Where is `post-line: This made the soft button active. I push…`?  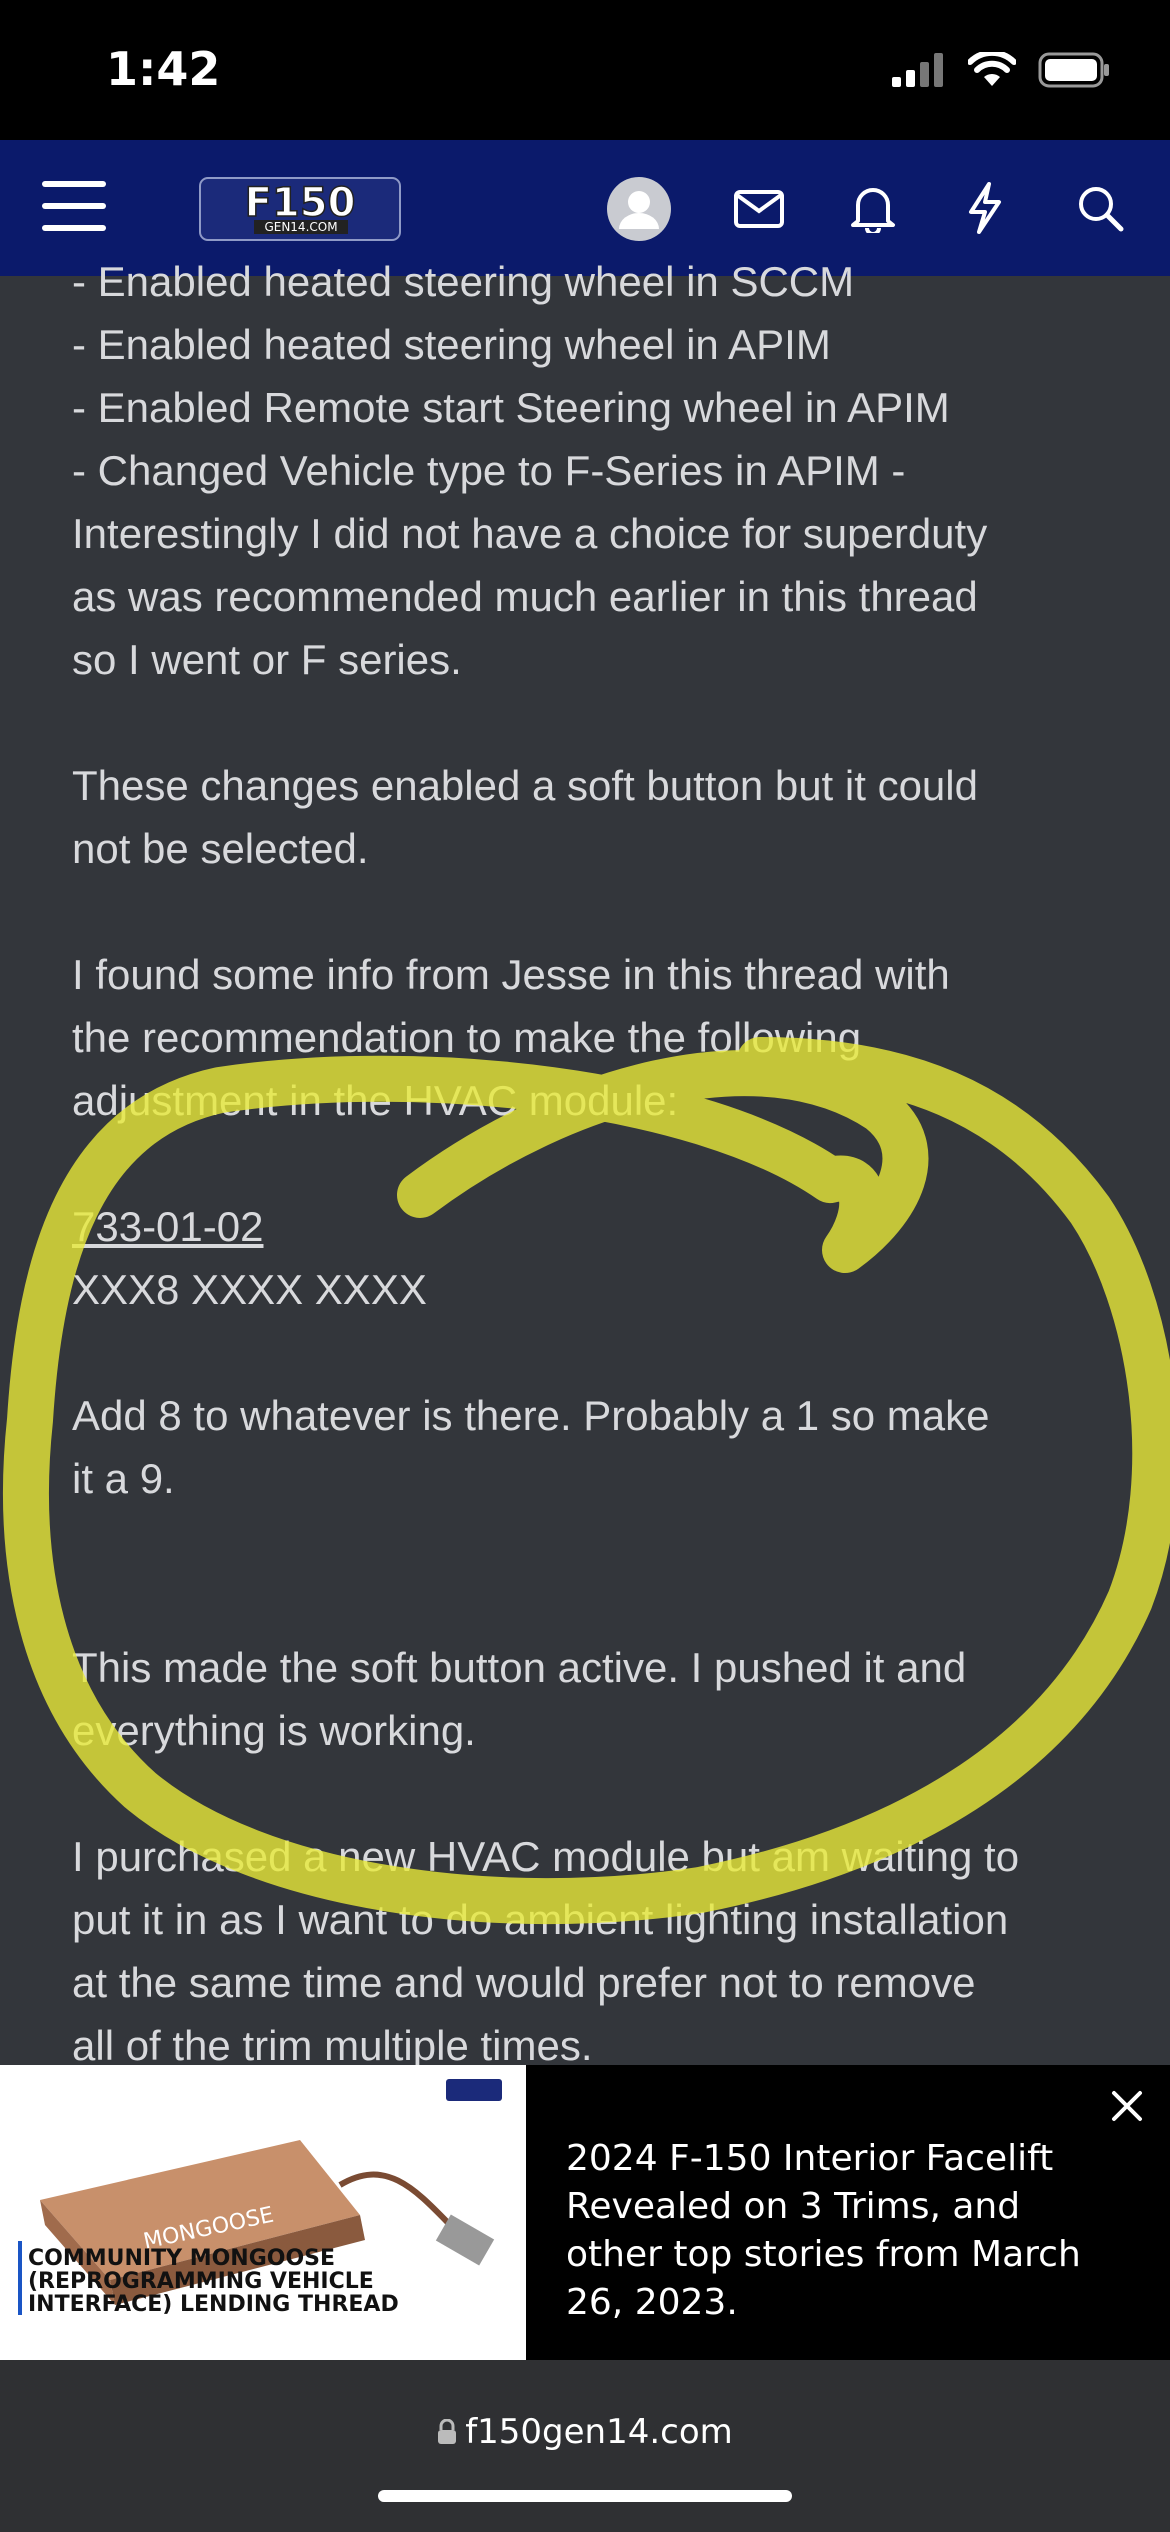 post-line: This made the soft button active. I push… is located at coordinates (519, 1667).